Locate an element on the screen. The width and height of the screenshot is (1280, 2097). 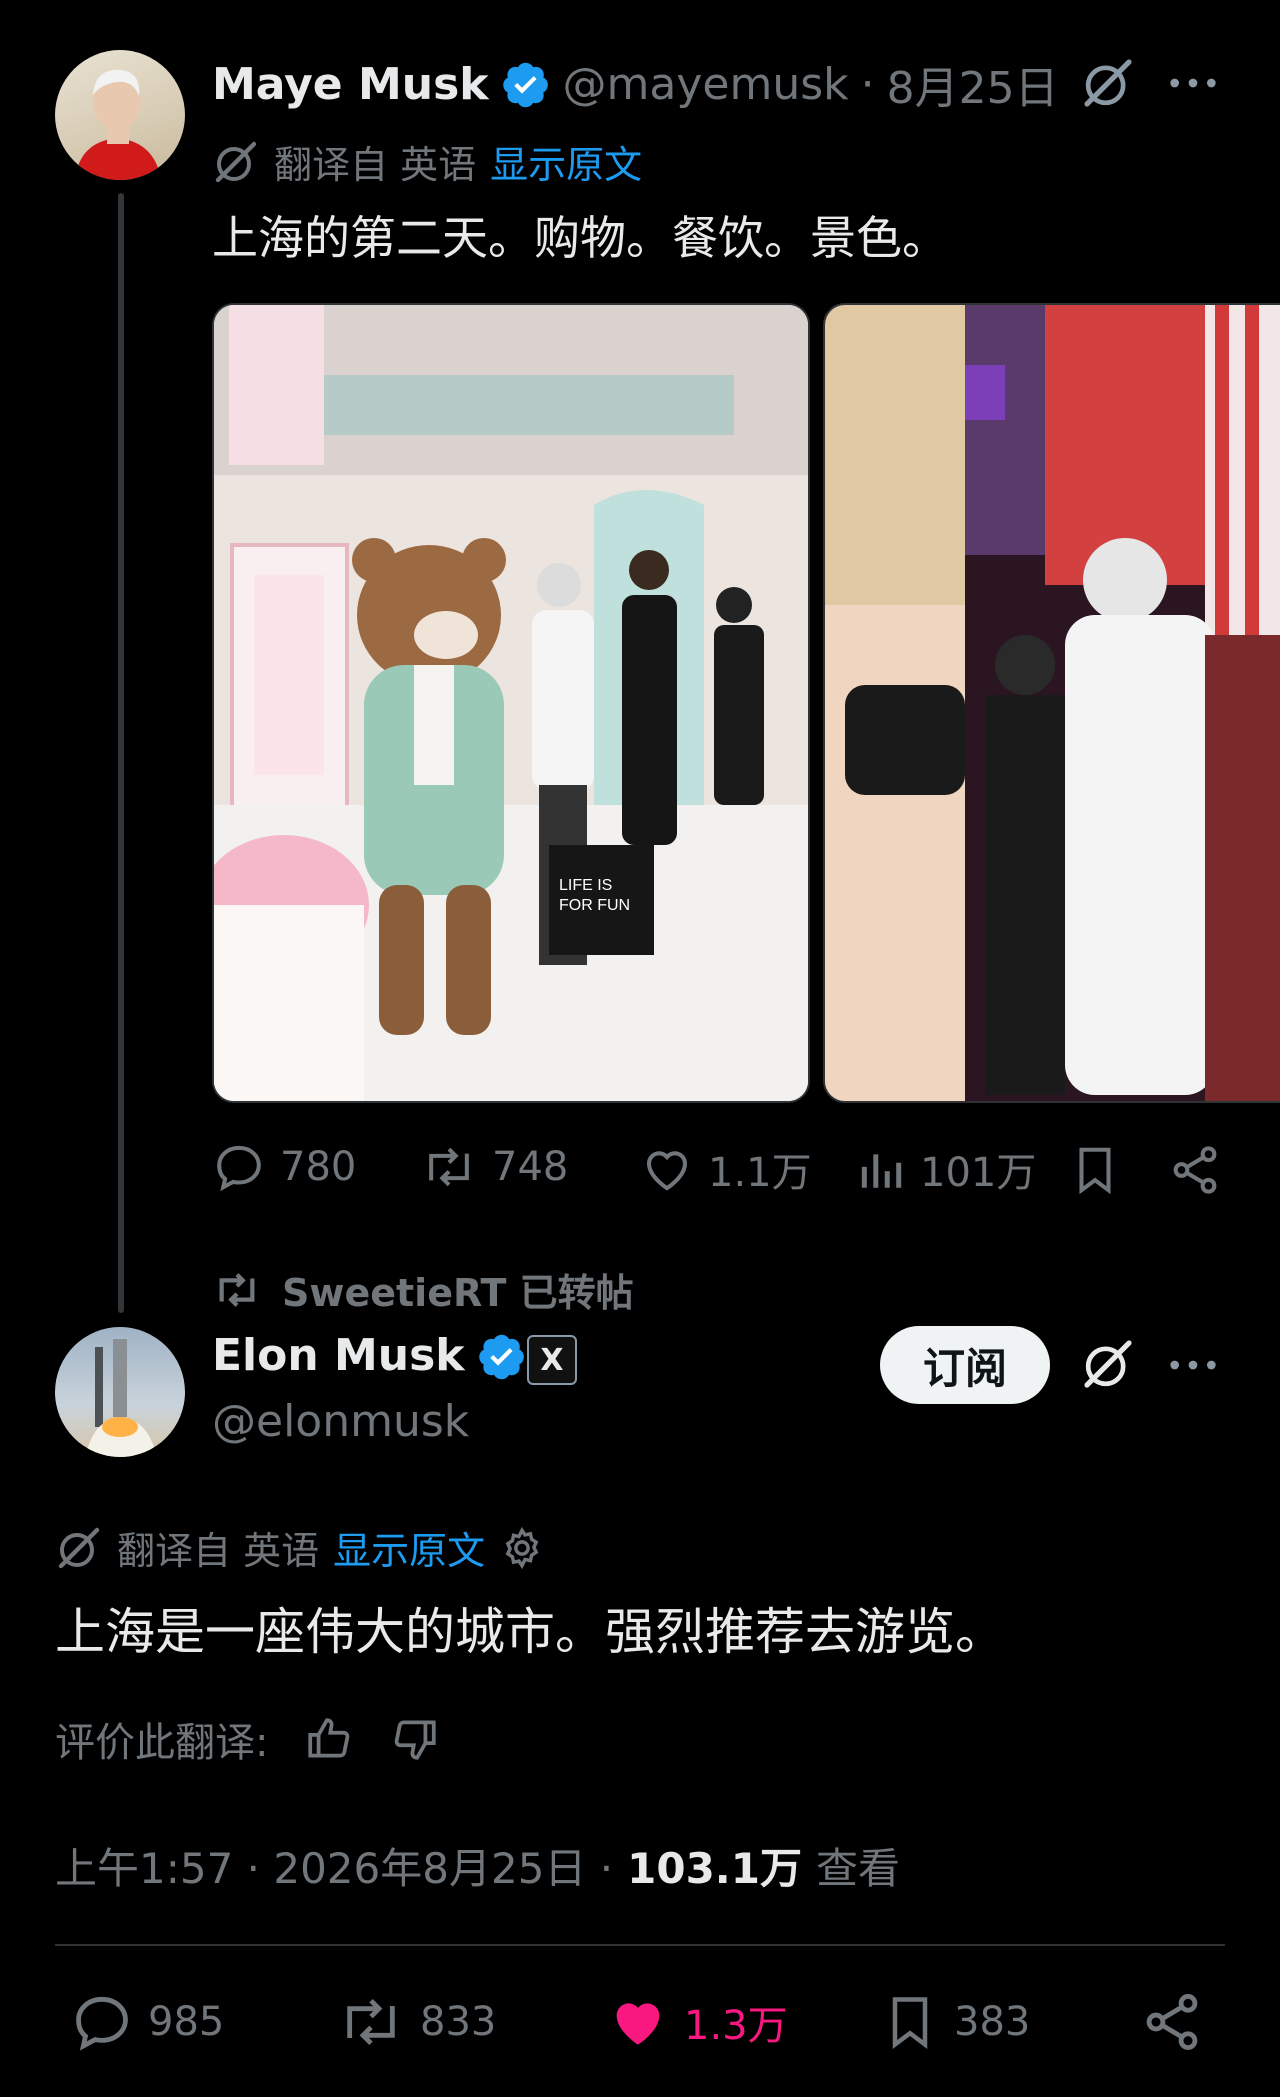
repost-indicator: SweetieRT 已转帖 is located at coordinates (423, 1289).